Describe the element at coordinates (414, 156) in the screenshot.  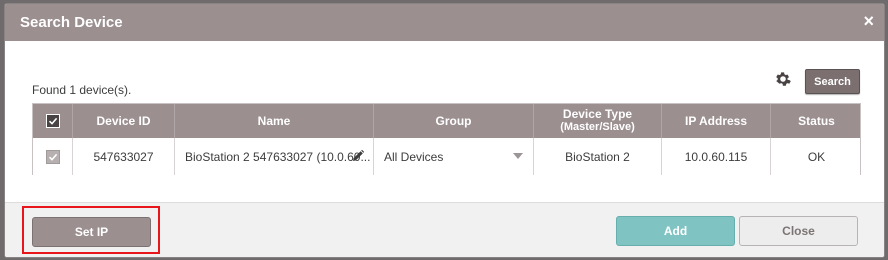
I see `group-select-value: All Devices` at that location.